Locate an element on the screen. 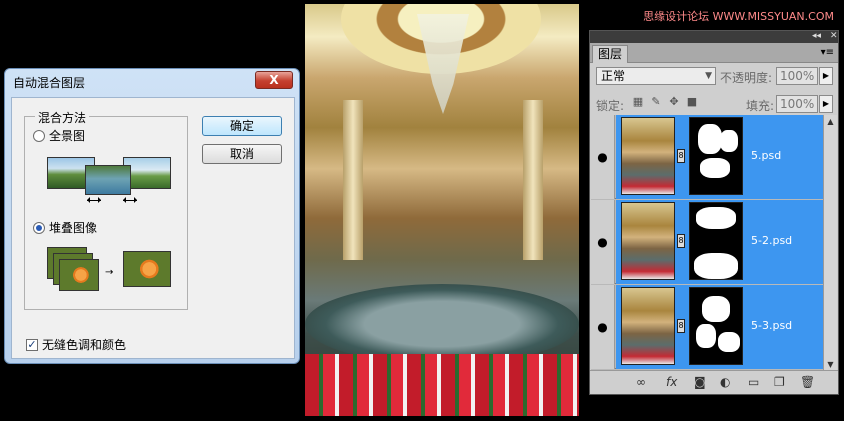  lock-icons: ▦ ✎ ✥ ■ is located at coordinates (665, 102).